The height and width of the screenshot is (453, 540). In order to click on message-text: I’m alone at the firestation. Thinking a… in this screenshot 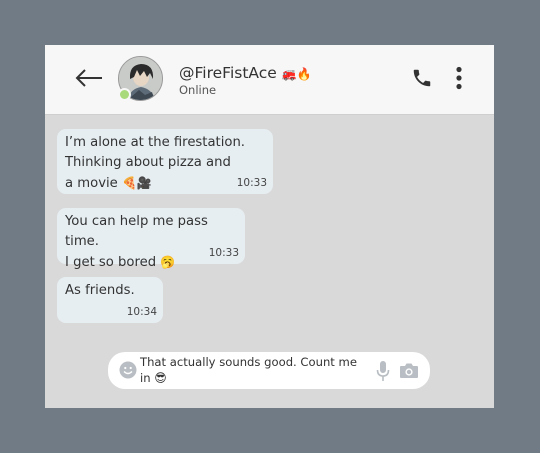, I will do `click(155, 163)`.